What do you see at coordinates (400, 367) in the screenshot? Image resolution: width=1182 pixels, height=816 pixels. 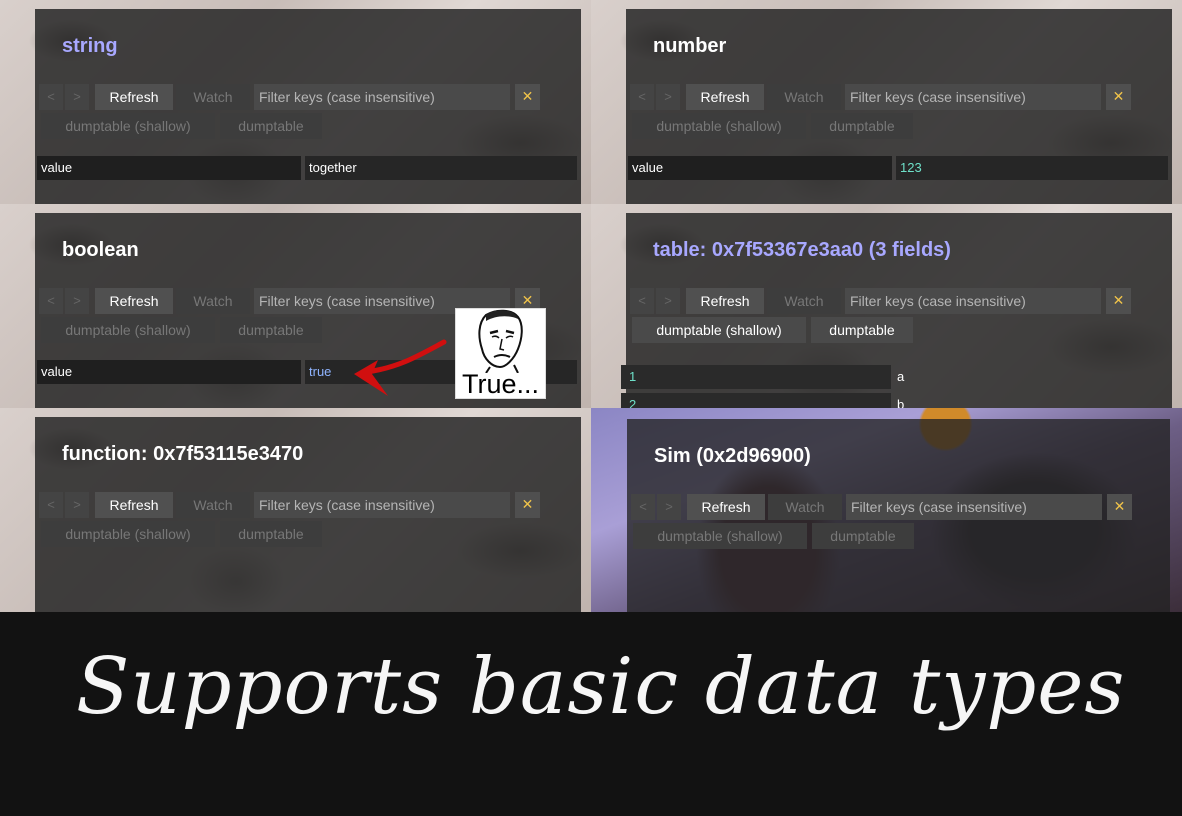 I see `red-arrow-icon` at bounding box center [400, 367].